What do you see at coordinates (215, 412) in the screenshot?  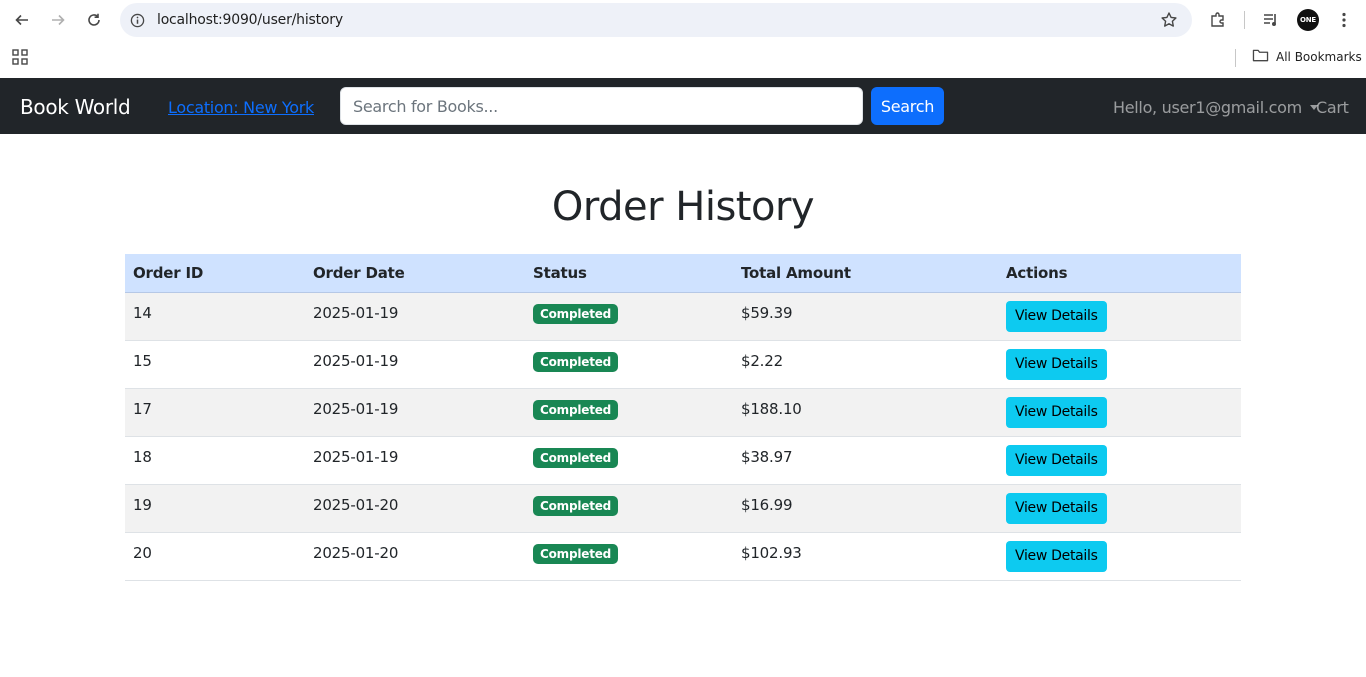 I see `order-id-cell: 17` at bounding box center [215, 412].